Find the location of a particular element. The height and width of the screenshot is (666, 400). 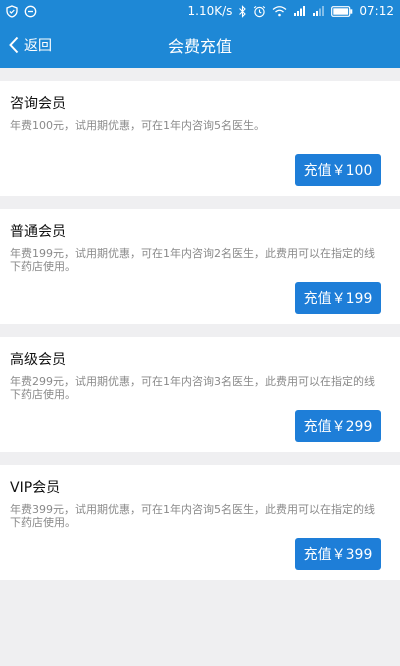

clock: 07:12 is located at coordinates (376, 11).